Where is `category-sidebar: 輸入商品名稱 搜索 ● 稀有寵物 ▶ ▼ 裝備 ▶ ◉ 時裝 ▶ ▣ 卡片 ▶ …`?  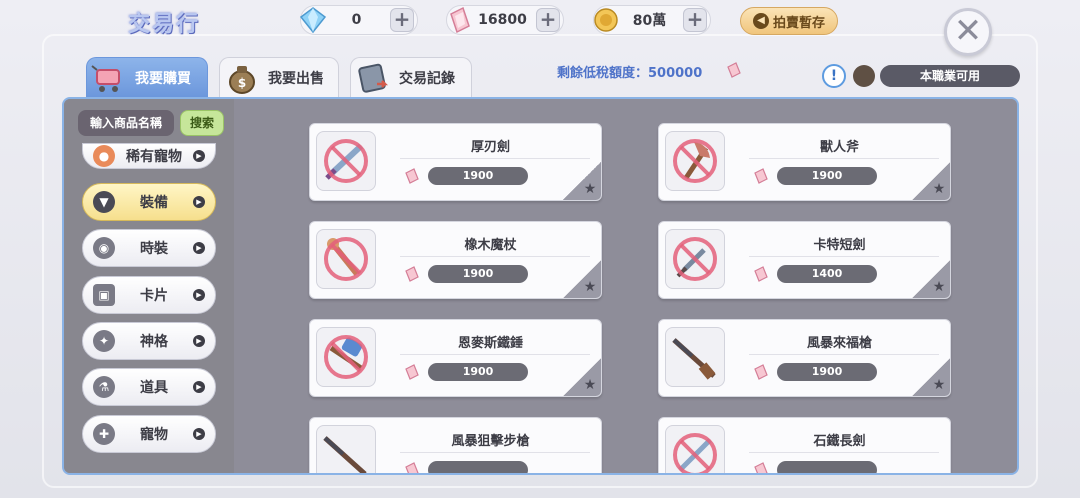 category-sidebar: 輸入商品名稱 搜索 ● 稀有寵物 ▶ ▼ 裝備 ▶ ◉ 時裝 ▶ ▣ 卡片 ▶ … is located at coordinates (149, 286).